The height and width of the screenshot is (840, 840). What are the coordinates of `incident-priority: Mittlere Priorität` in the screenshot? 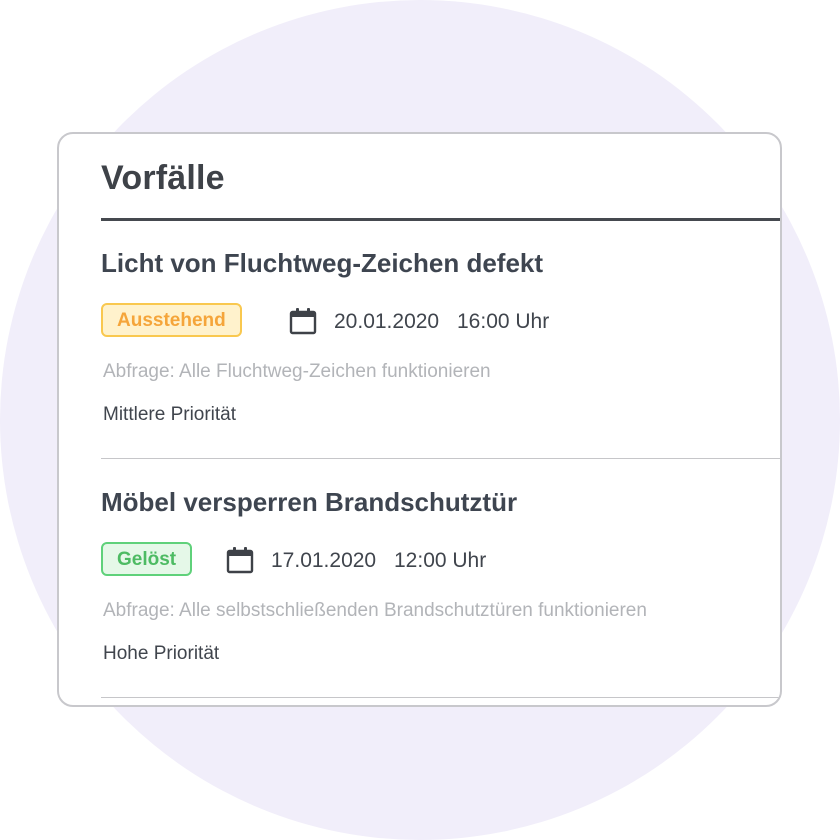 It's located at (170, 414).